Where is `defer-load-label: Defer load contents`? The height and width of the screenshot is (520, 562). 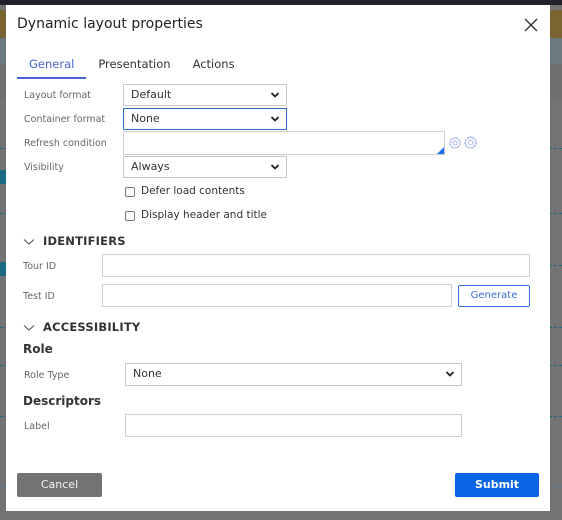
defer-load-label: Defer load contents is located at coordinates (193, 191).